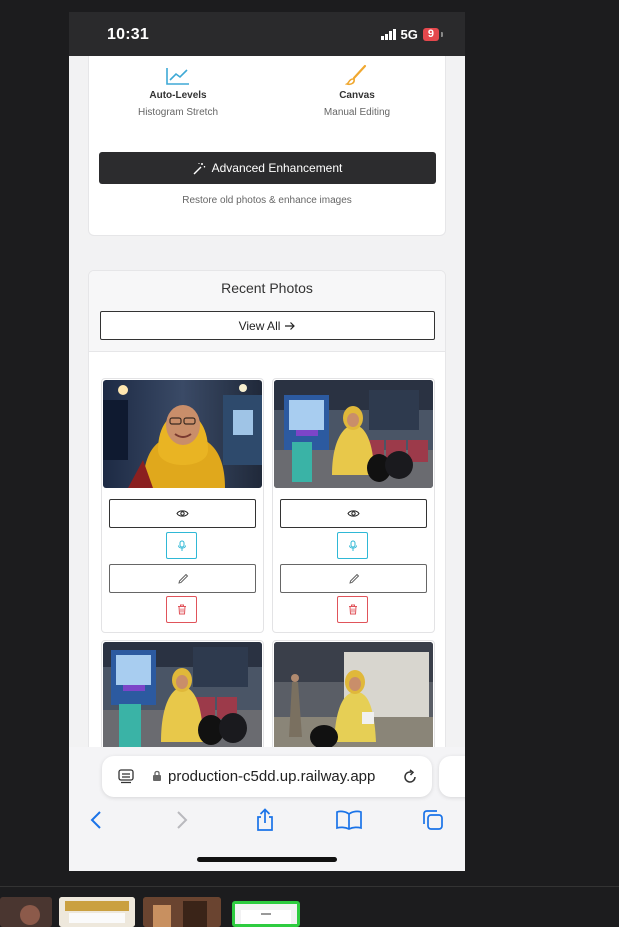  I want to click on magic-wand-icon, so click(199, 168).